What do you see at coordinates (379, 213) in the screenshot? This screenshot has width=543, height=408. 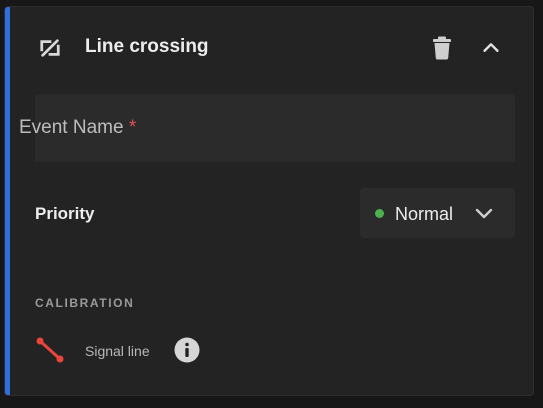 I see `status-dot-icon` at bounding box center [379, 213].